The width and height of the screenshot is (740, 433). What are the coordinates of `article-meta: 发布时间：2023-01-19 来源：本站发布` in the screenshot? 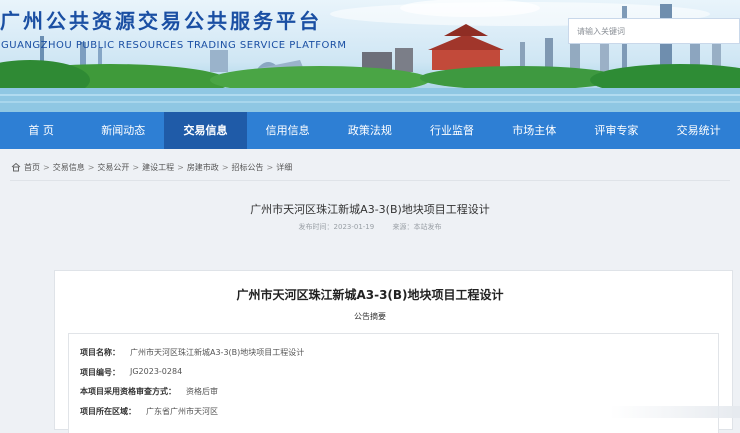 It's located at (370, 227).